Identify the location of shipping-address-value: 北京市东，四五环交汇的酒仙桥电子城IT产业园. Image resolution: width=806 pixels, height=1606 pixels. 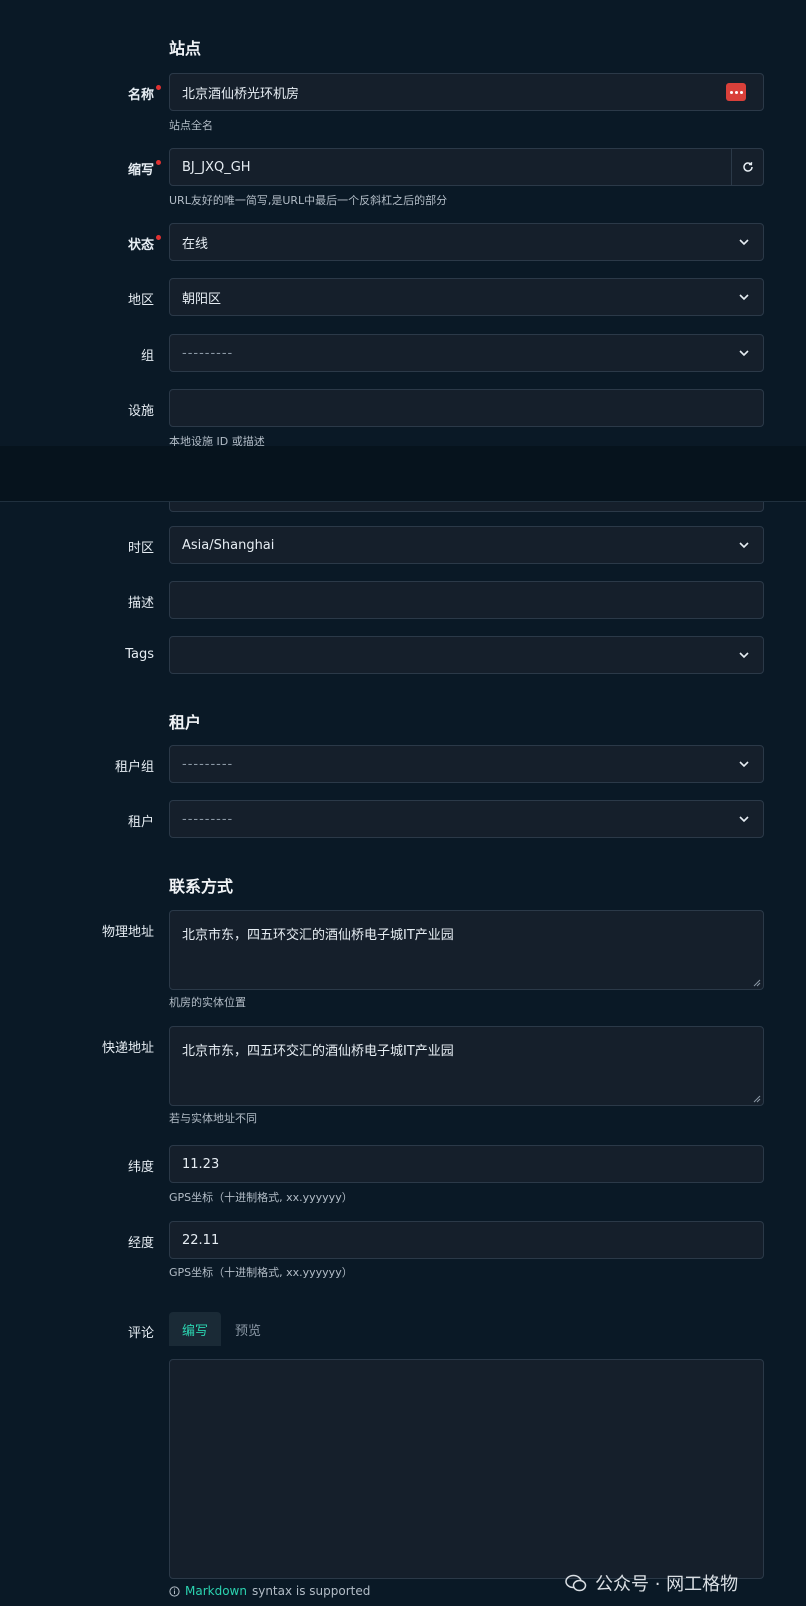
(318, 1051).